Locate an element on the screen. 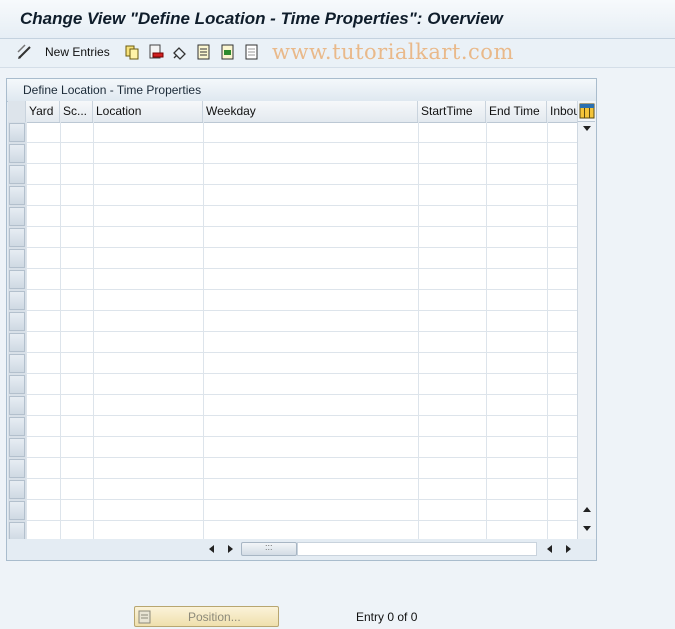 The image size is (675, 629). select-block-button is located at coordinates (228, 52).